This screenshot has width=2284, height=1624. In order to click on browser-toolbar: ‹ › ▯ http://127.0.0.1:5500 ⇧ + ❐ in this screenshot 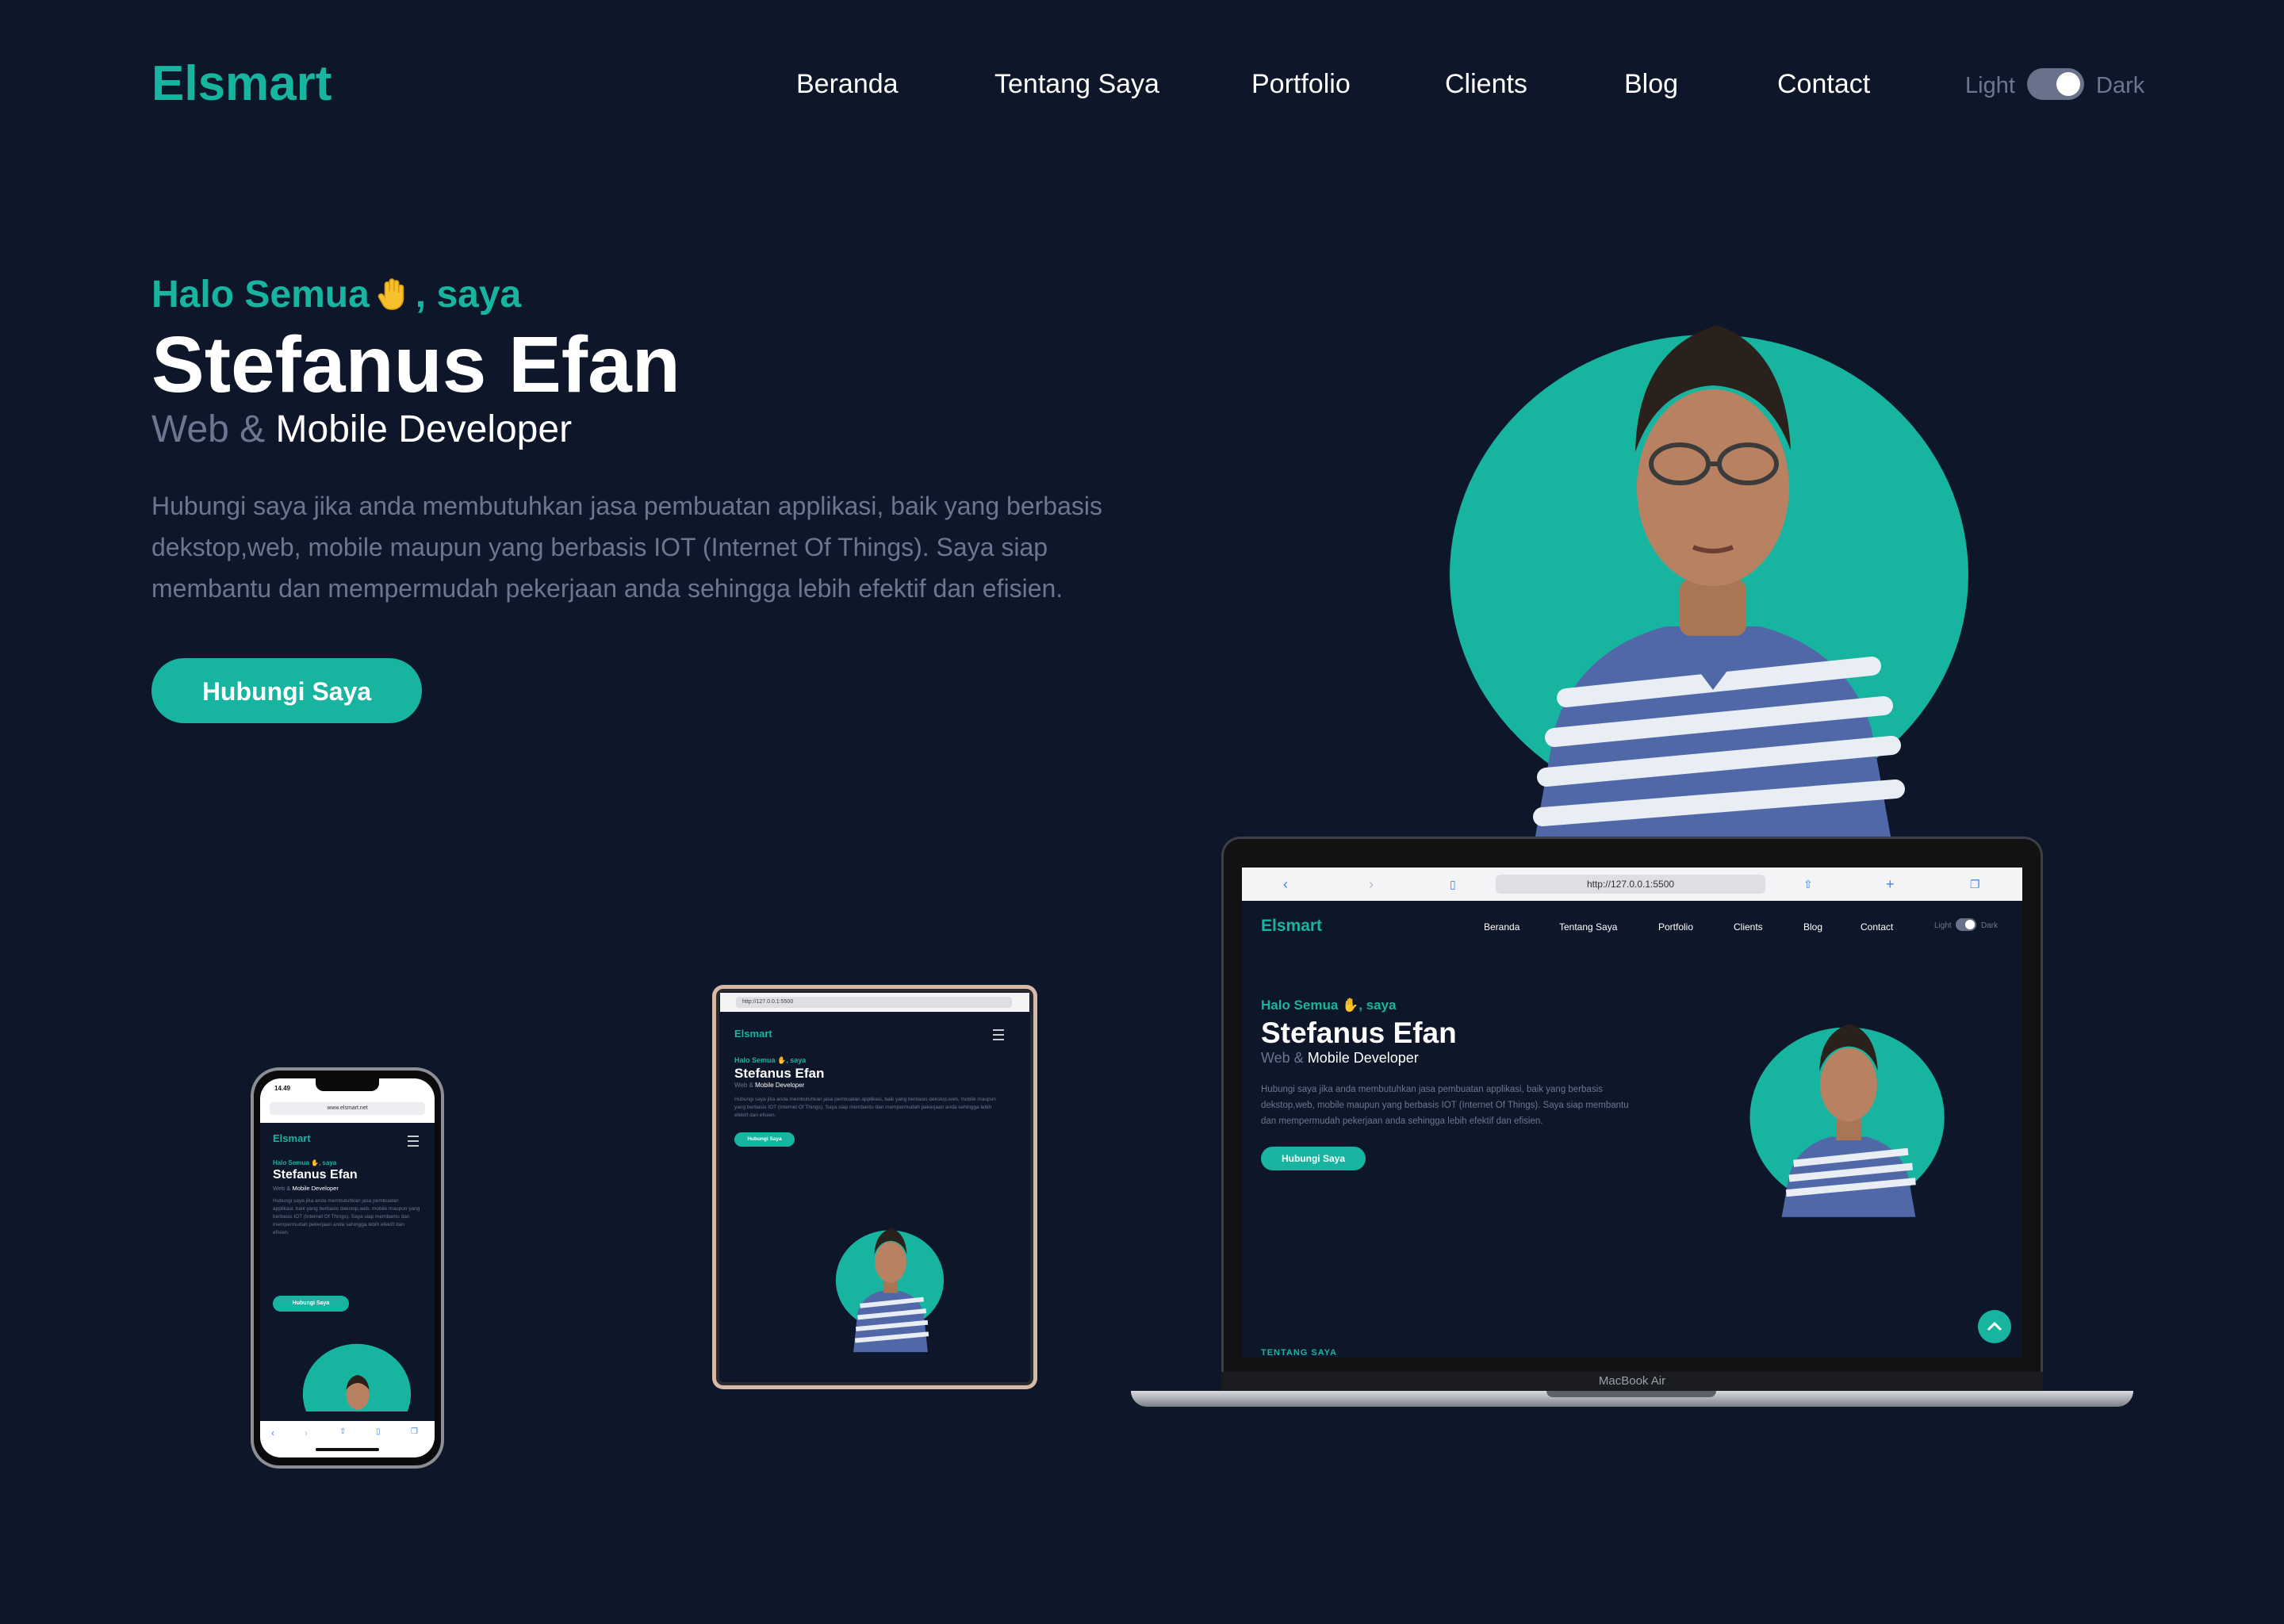, I will do `click(1632, 884)`.